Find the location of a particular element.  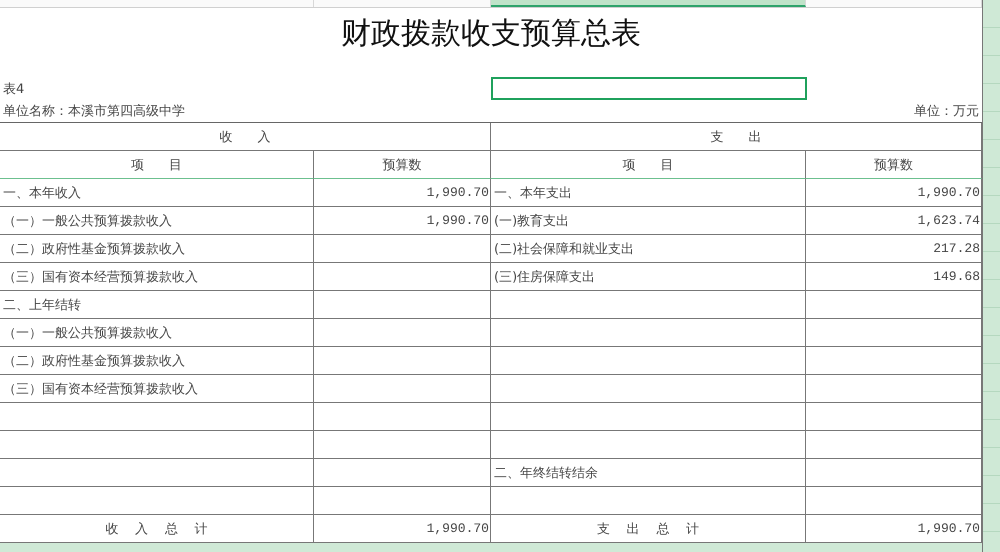

unit-label: 单位：万元 is located at coordinates (946, 111).